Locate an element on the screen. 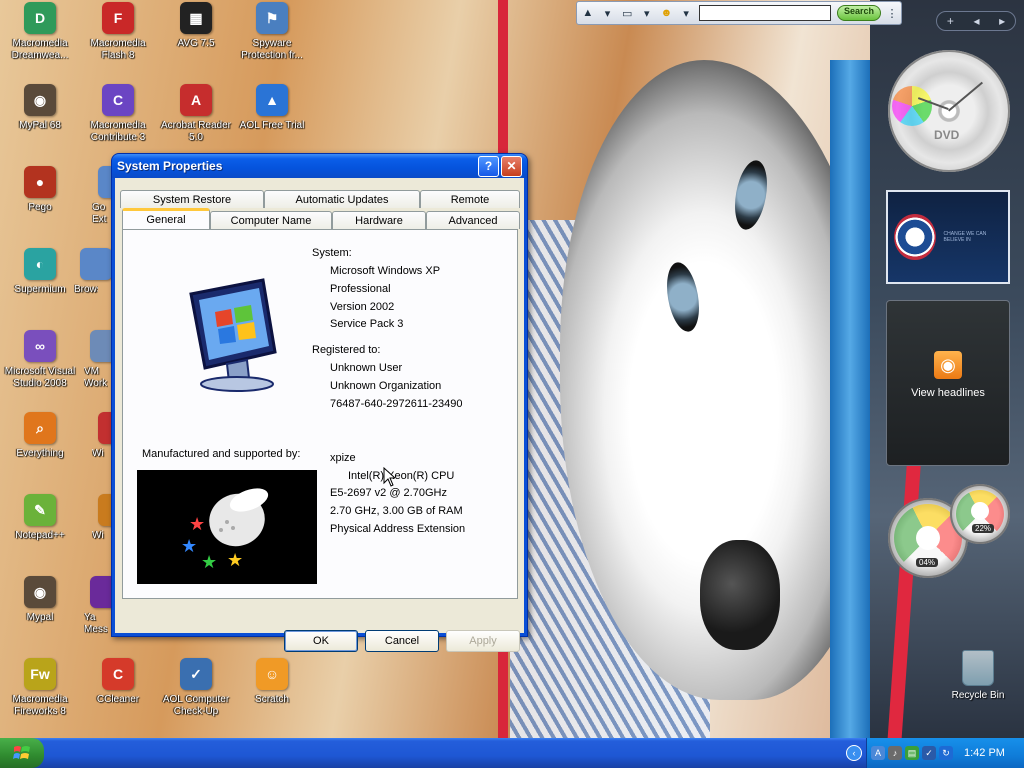 The height and width of the screenshot is (768, 1024). desktop-shortcut-label: Ya Mess is located at coordinates (96, 623).